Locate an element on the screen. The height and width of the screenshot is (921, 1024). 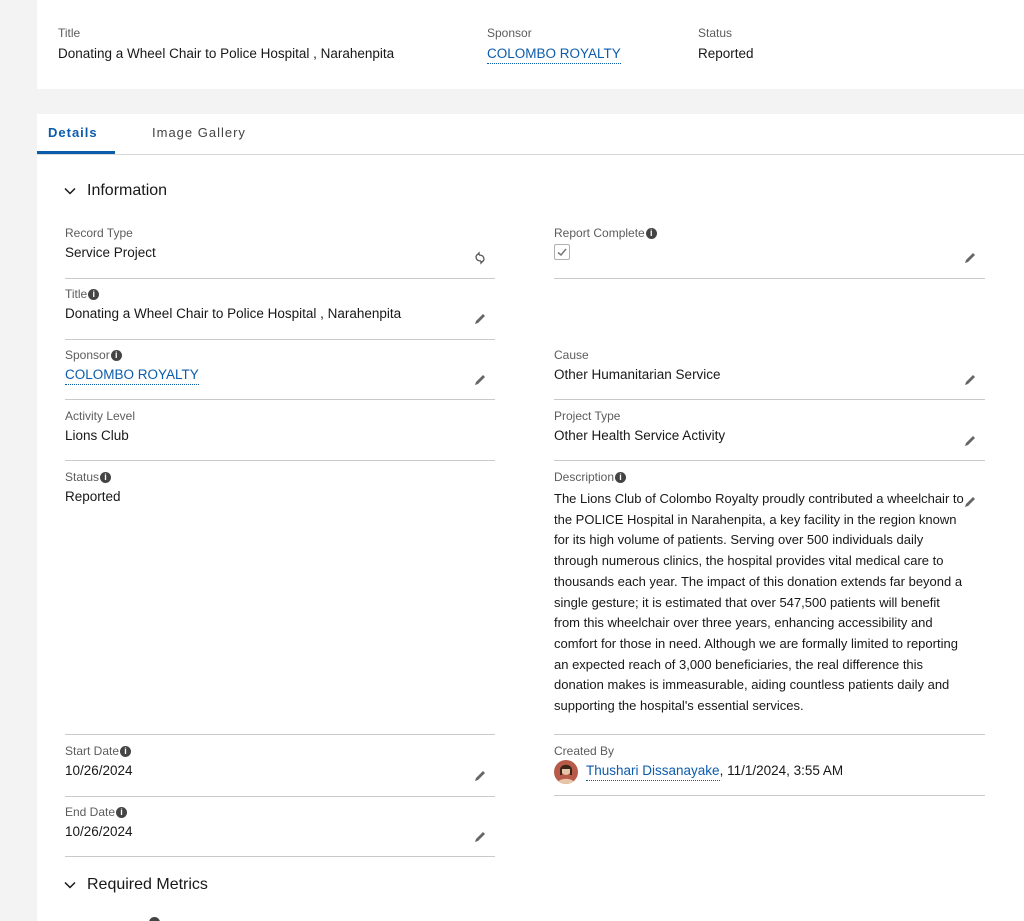
description-label: Description is located at coordinates (584, 477).